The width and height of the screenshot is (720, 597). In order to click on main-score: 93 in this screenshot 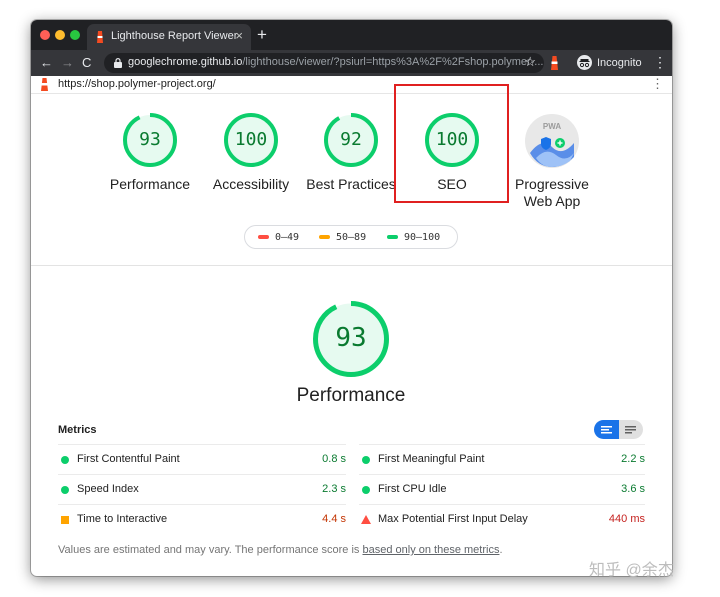, I will do `click(351, 338)`.